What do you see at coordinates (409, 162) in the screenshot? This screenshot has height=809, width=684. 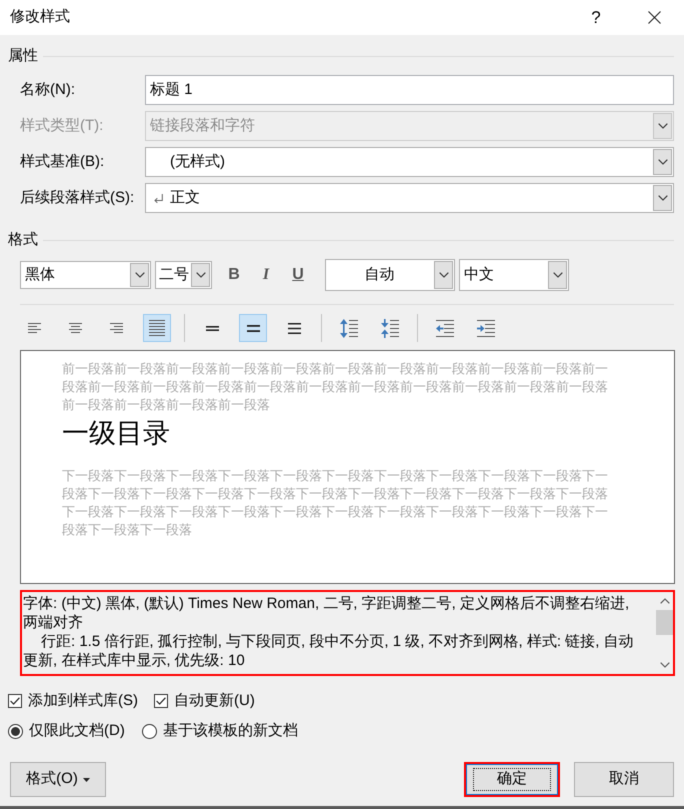 I see `combo-box: (无样式)` at bounding box center [409, 162].